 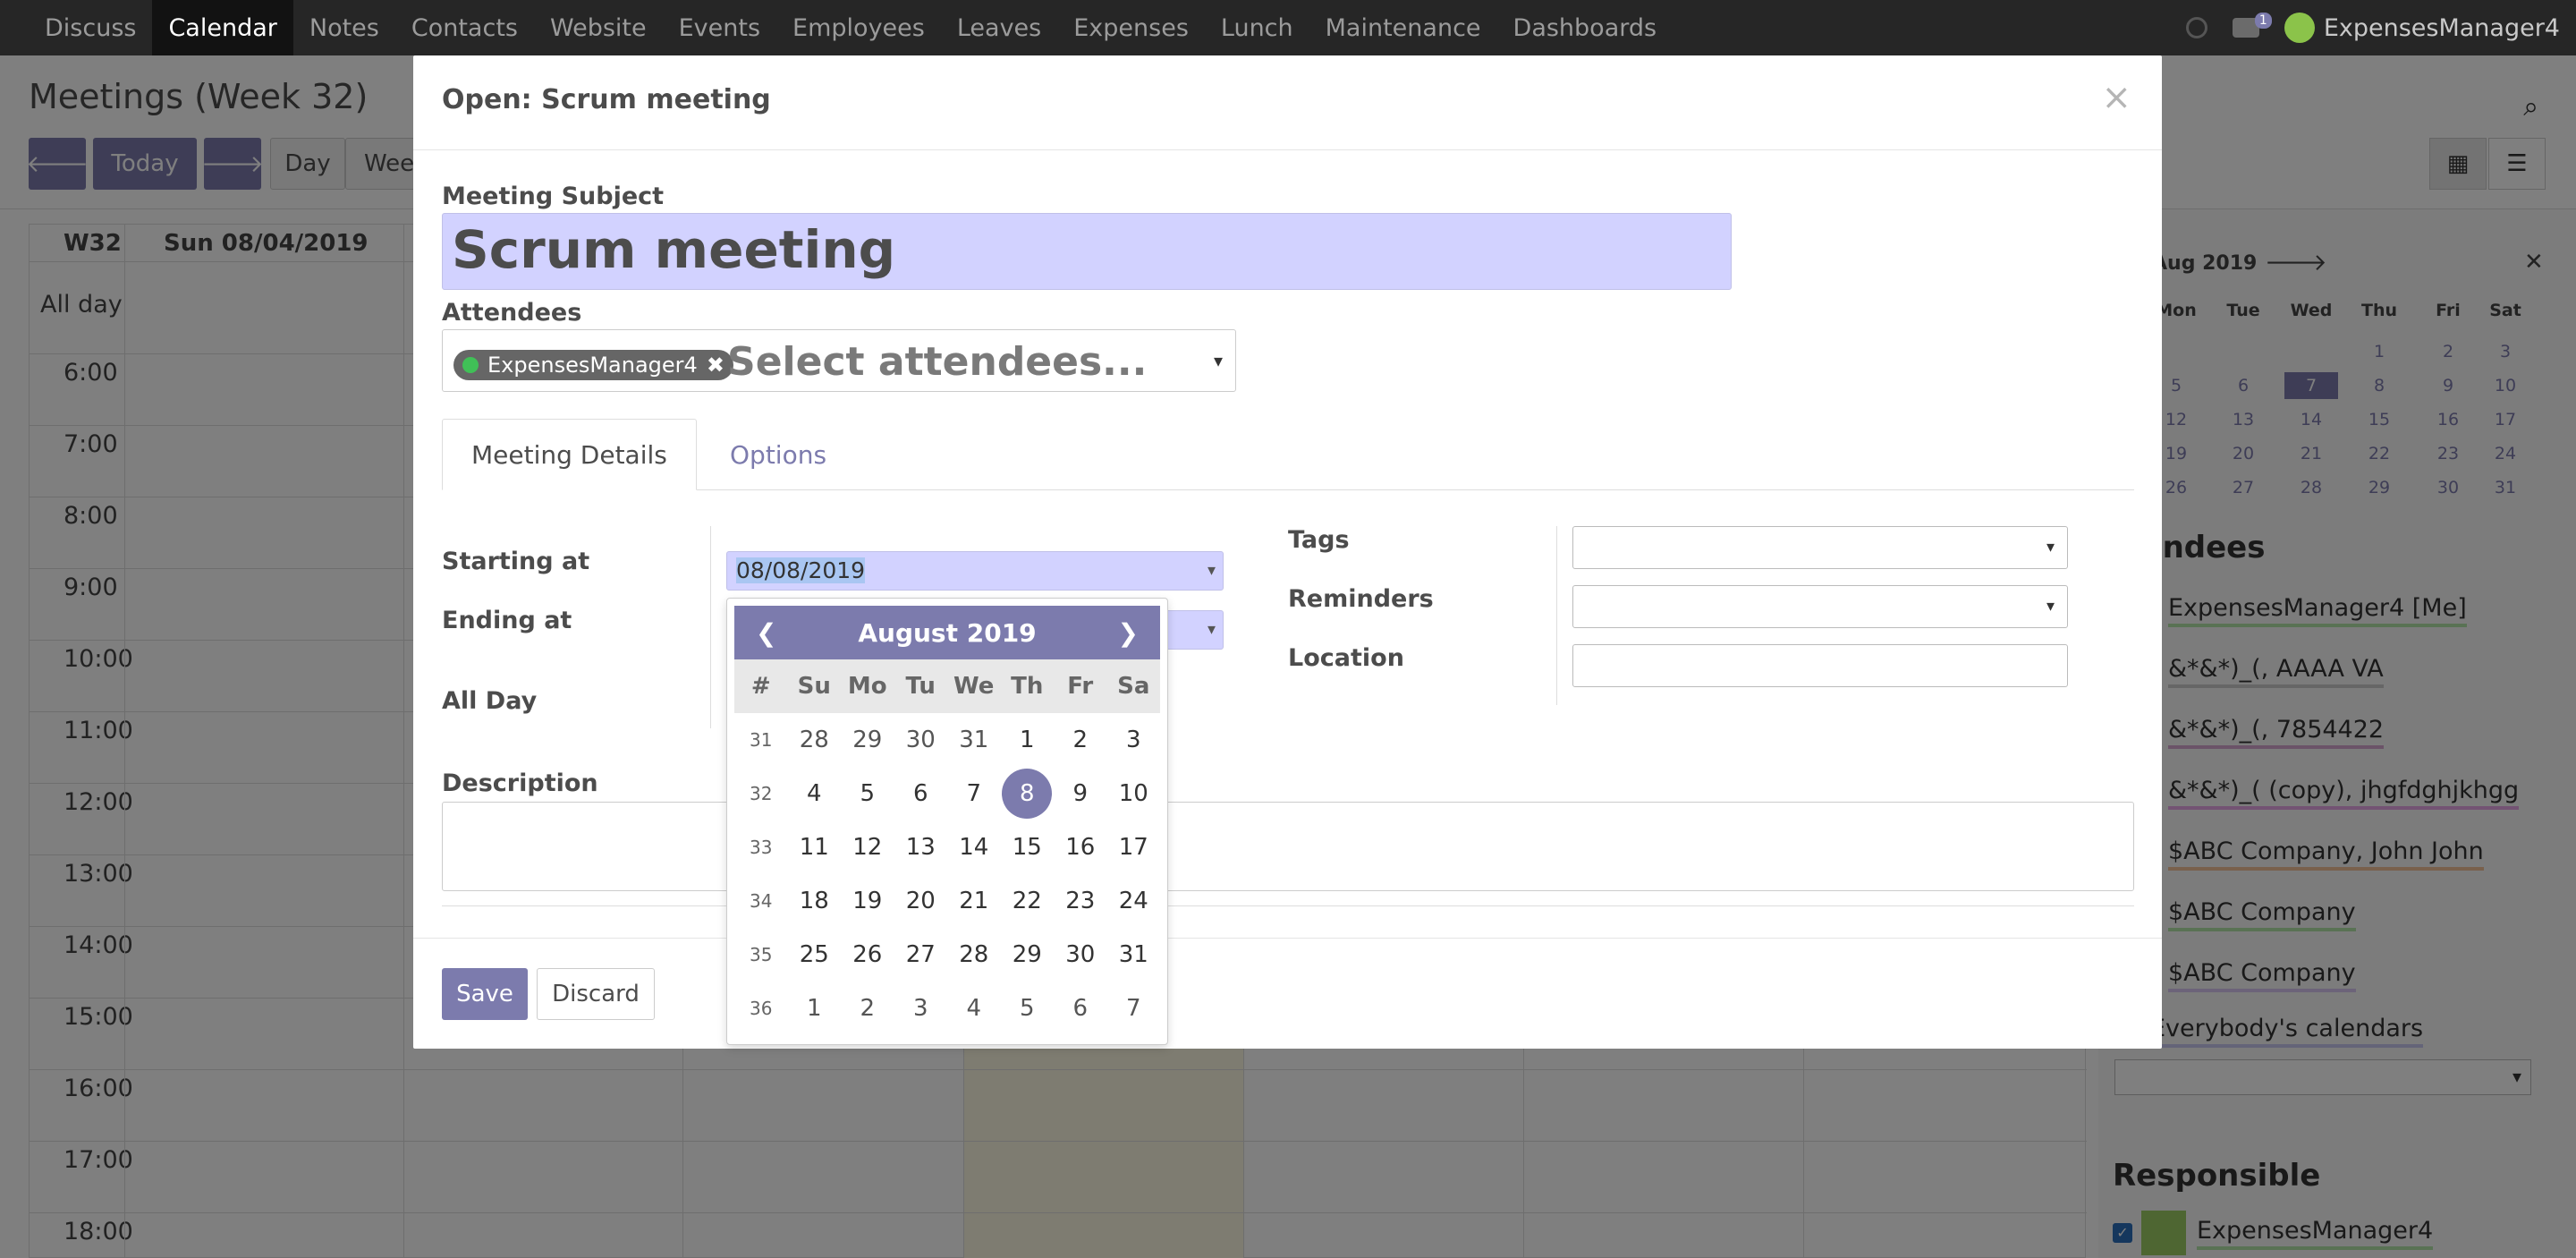 What do you see at coordinates (1820, 666) in the screenshot?
I see `location-input` at bounding box center [1820, 666].